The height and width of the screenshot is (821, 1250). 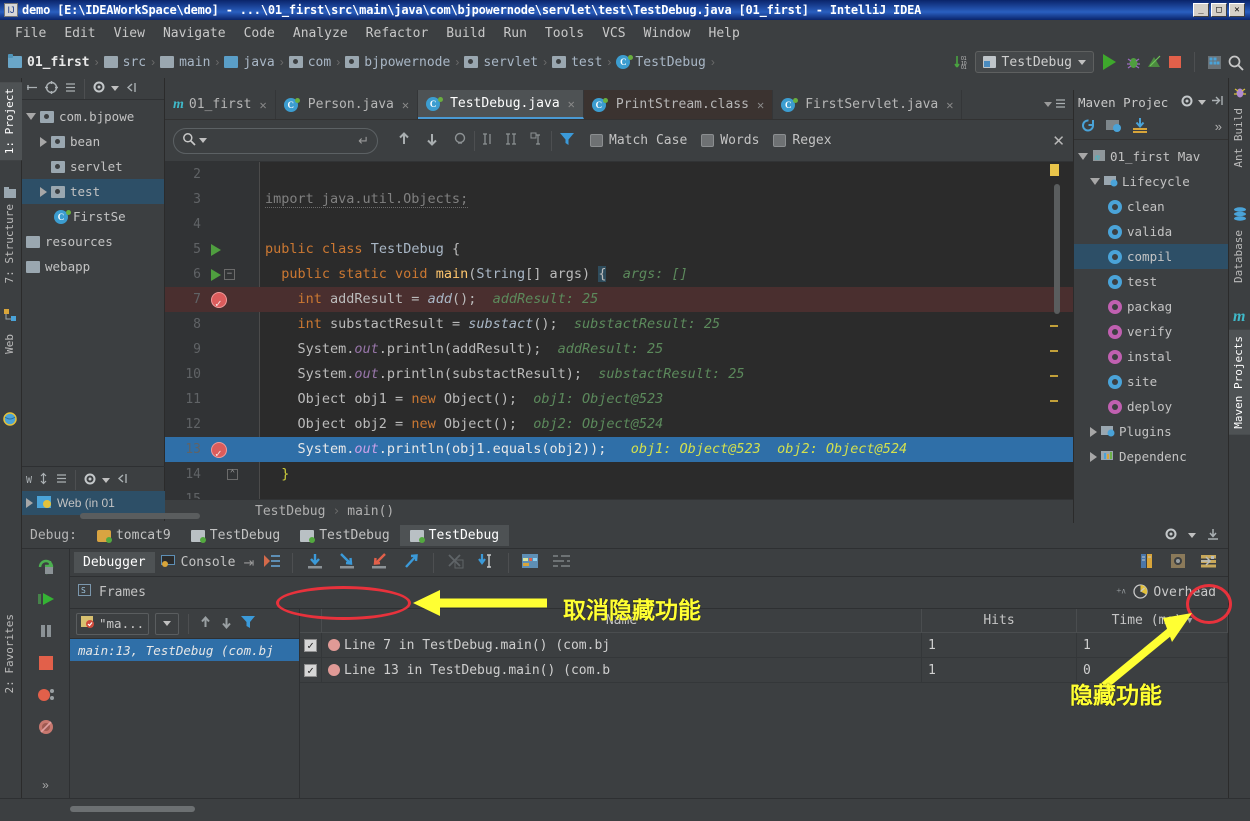 What do you see at coordinates (868, 104) in the screenshot?
I see `tab-firstservlet-java: C FirstServlet.java ✕` at bounding box center [868, 104].